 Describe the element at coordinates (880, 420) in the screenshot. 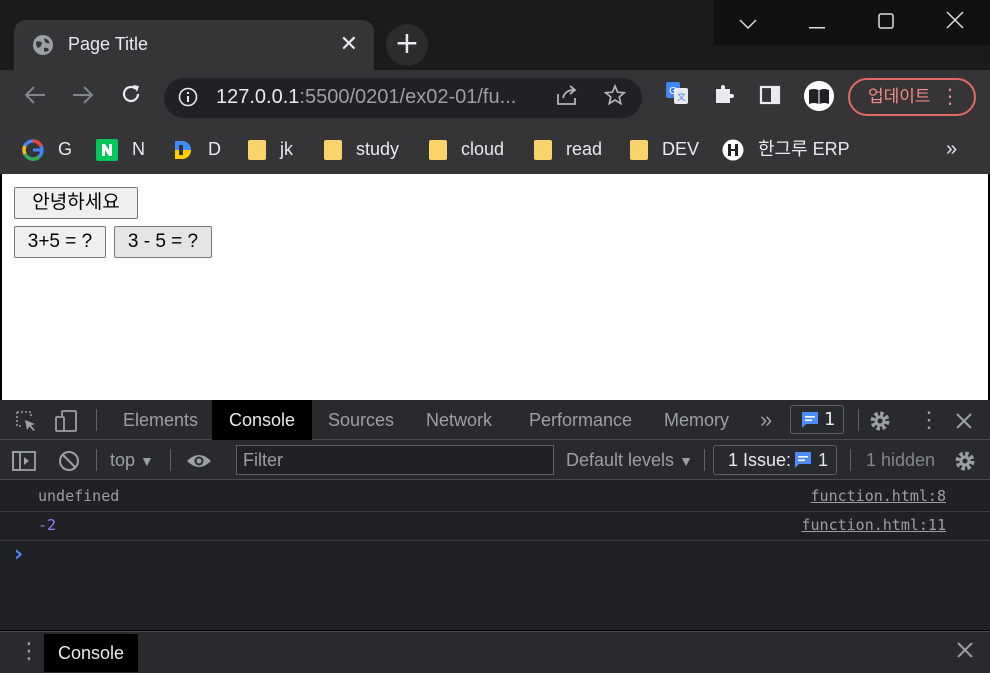

I see `settings-gear-icon` at that location.